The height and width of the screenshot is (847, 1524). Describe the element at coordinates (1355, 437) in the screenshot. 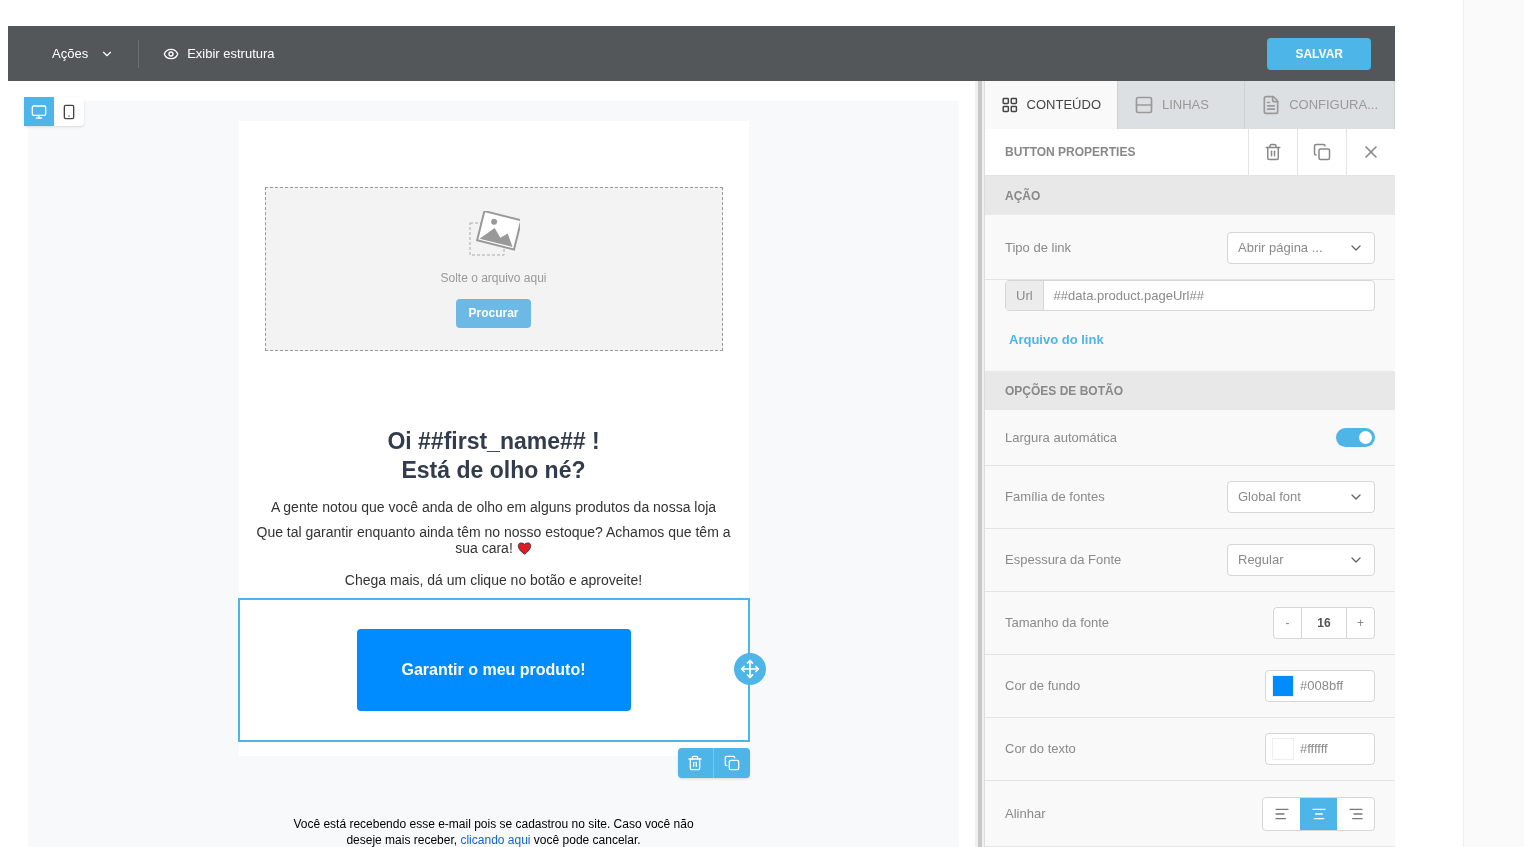

I see `toggle-switch` at that location.